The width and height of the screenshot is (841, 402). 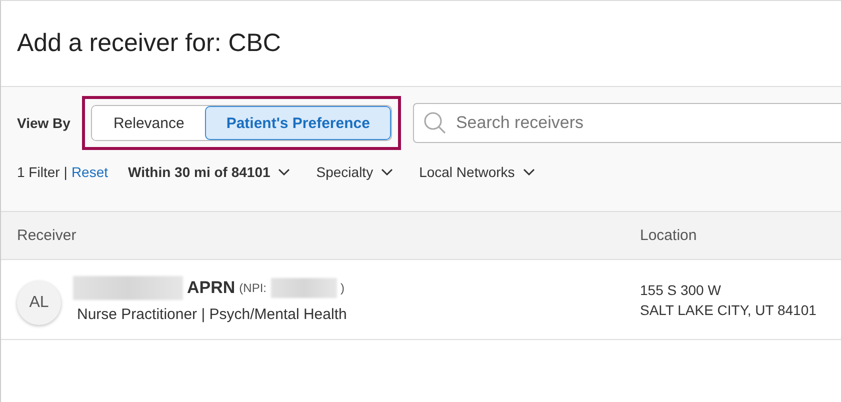 What do you see at coordinates (43, 123) in the screenshot?
I see `view-by-label: View By` at bounding box center [43, 123].